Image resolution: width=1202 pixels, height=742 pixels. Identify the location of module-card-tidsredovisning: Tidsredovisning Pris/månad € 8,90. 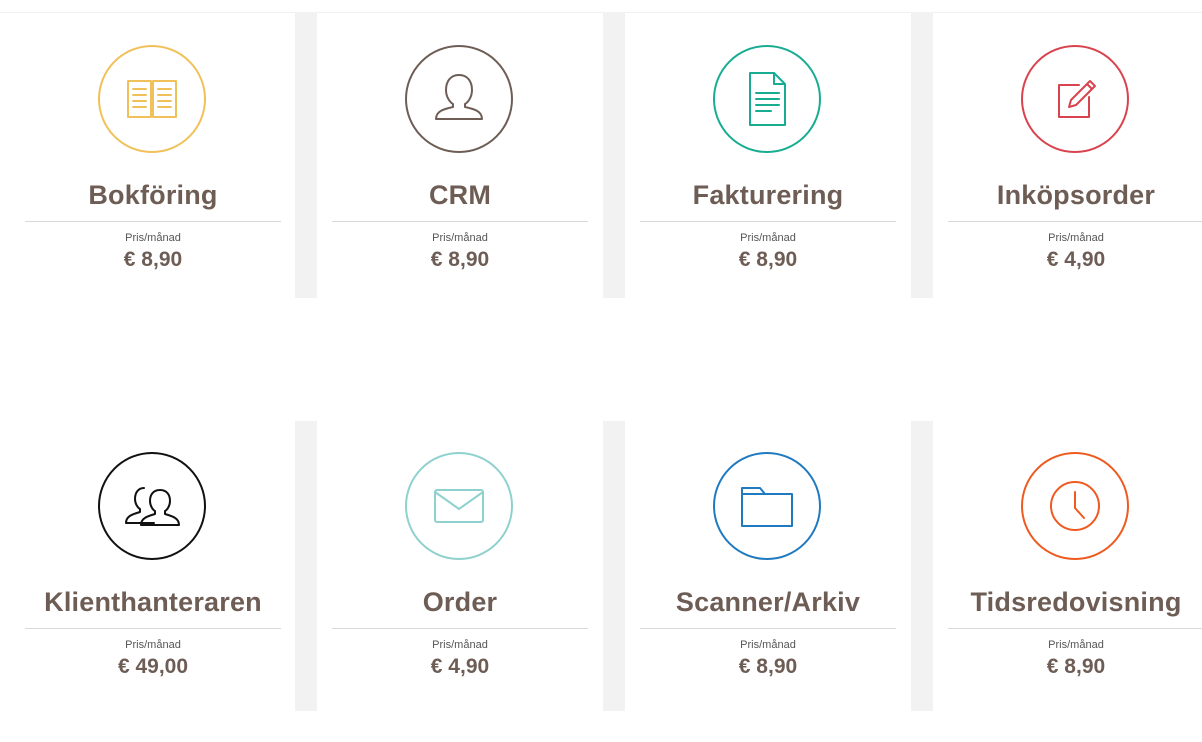
(1075, 597).